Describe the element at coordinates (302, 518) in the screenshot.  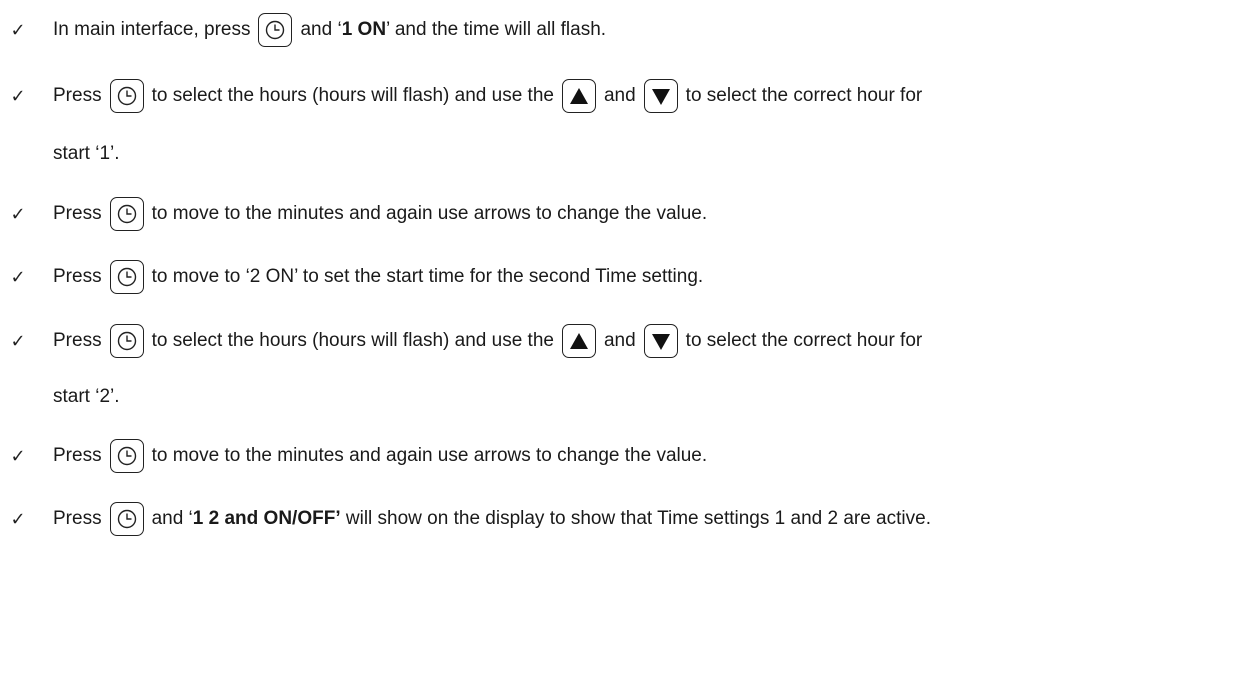
I see `step-bold: ON/OFF’` at that location.